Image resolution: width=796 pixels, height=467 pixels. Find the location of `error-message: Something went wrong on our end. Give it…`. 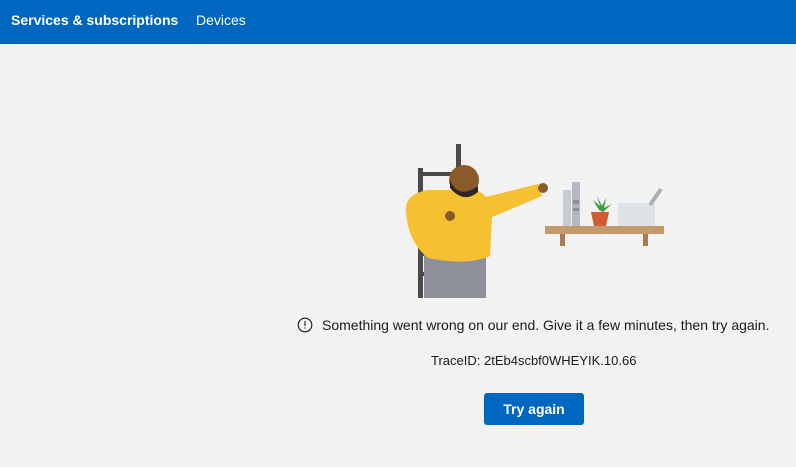

error-message: Something went wrong on our end. Give it… is located at coordinates (546, 325).